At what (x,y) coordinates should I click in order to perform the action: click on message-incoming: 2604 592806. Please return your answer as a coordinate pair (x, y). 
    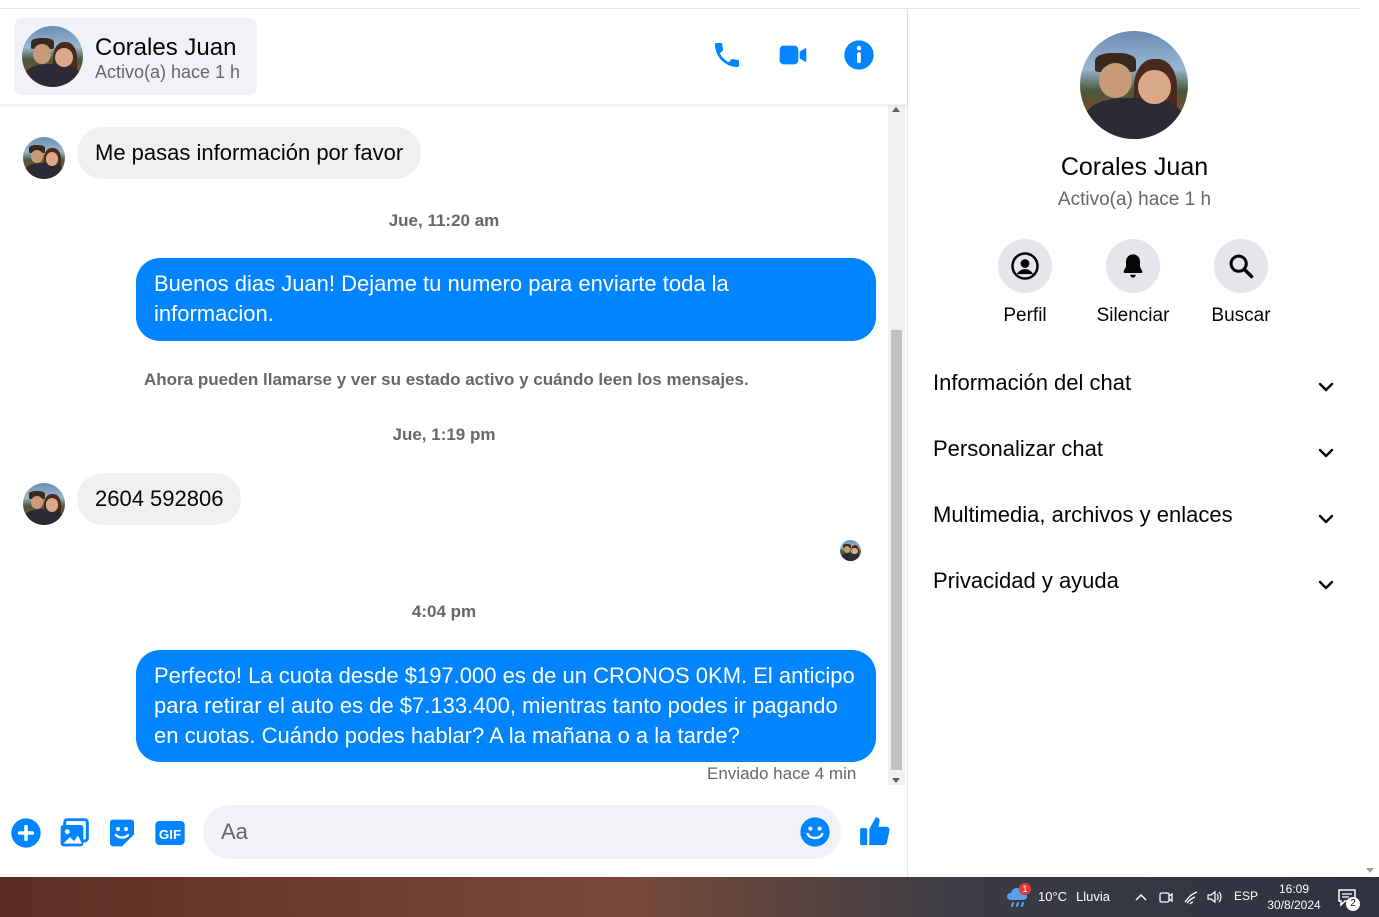
    Looking at the image, I should click on (159, 499).